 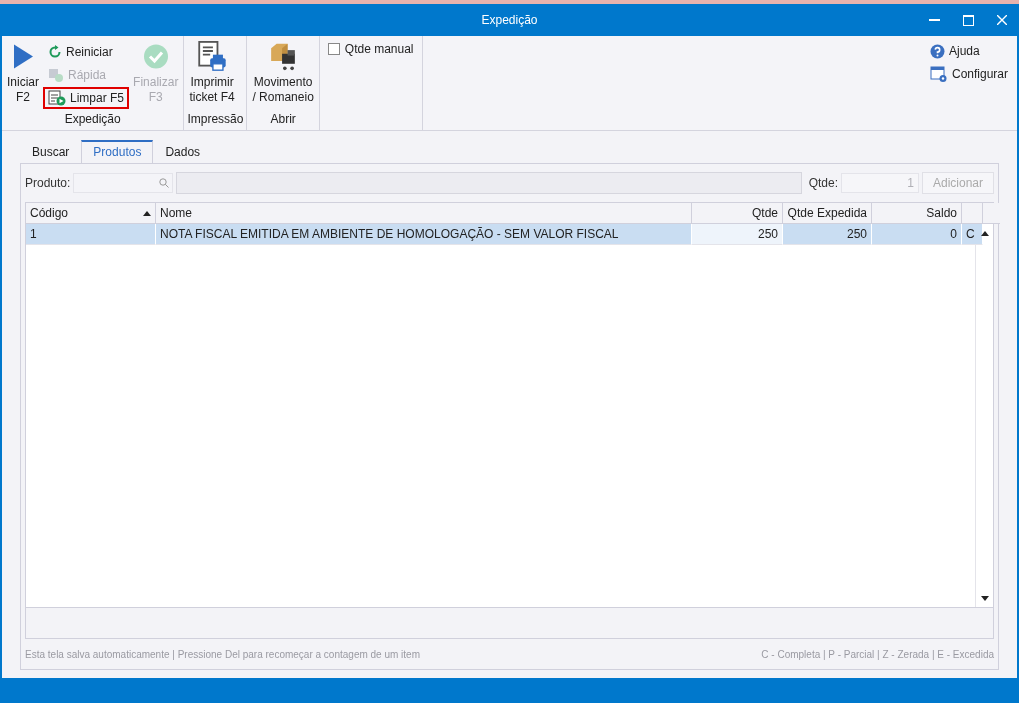 What do you see at coordinates (972, 234) in the screenshot?
I see `table-cell: C` at bounding box center [972, 234].